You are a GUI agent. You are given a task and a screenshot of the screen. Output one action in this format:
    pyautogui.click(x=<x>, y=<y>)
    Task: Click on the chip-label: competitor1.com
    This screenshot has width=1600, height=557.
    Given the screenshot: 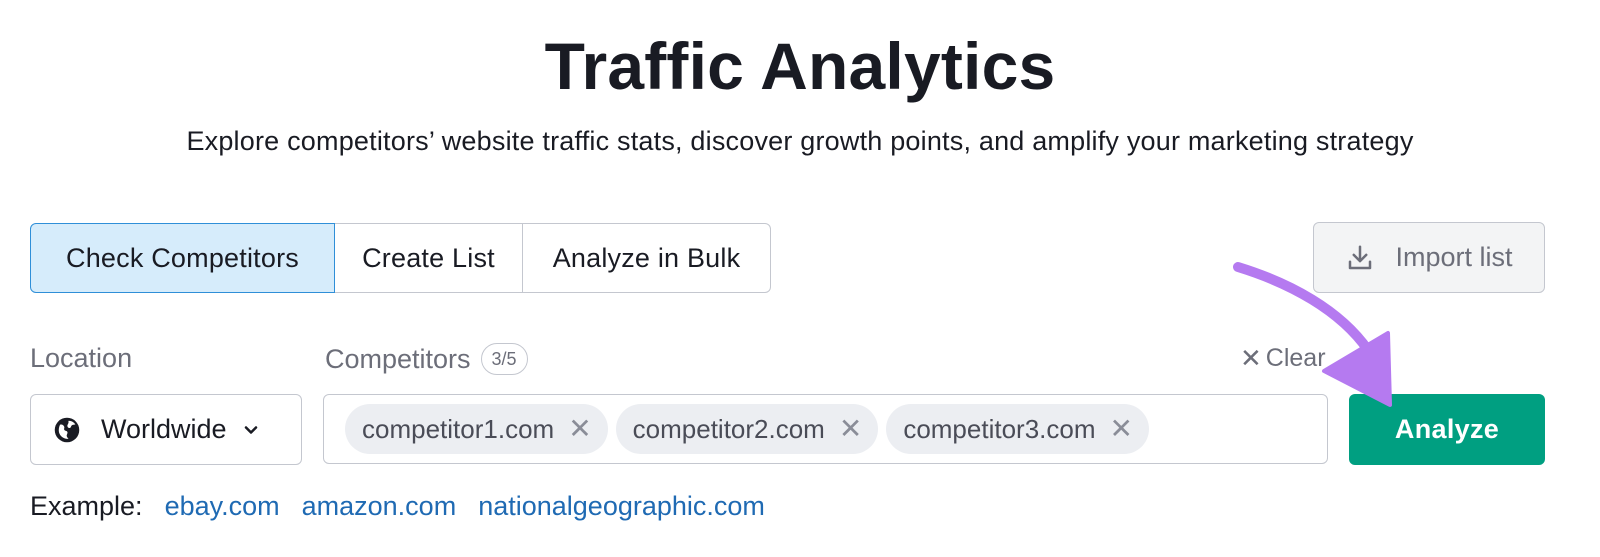 What is the action you would take?
    pyautogui.click(x=458, y=428)
    